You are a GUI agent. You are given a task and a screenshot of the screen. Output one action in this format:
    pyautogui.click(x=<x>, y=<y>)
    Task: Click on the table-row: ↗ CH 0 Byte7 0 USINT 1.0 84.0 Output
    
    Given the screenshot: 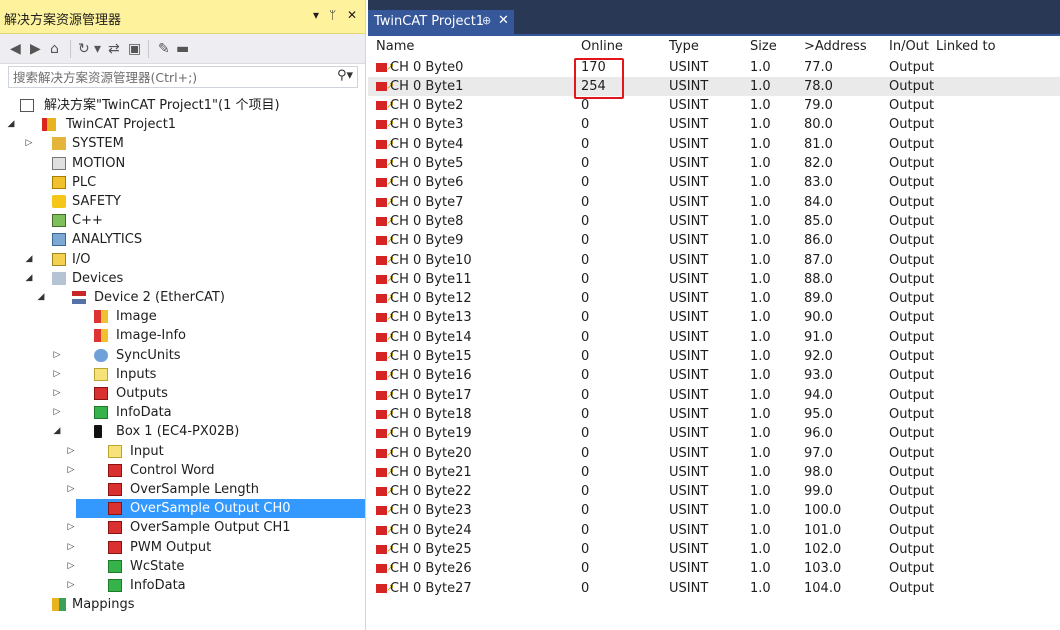 What is the action you would take?
    pyautogui.click(x=714, y=202)
    